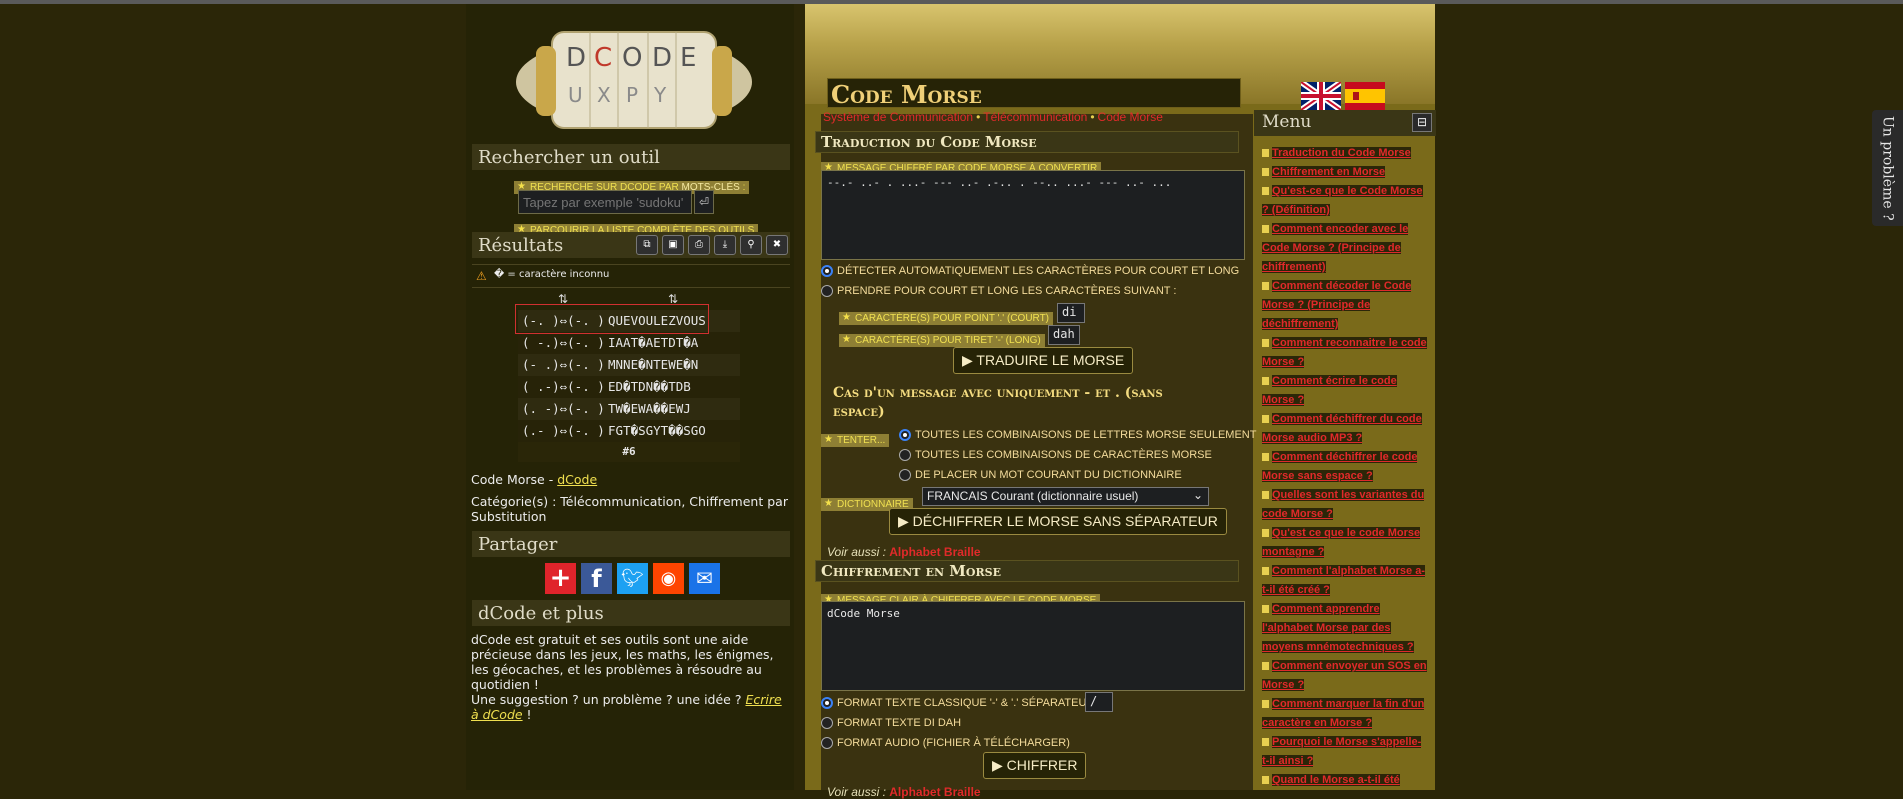 The image size is (1903, 799). Describe the element at coordinates (1033, 646) in the screenshot. I see `plaintext-input: dCode Morse` at that location.